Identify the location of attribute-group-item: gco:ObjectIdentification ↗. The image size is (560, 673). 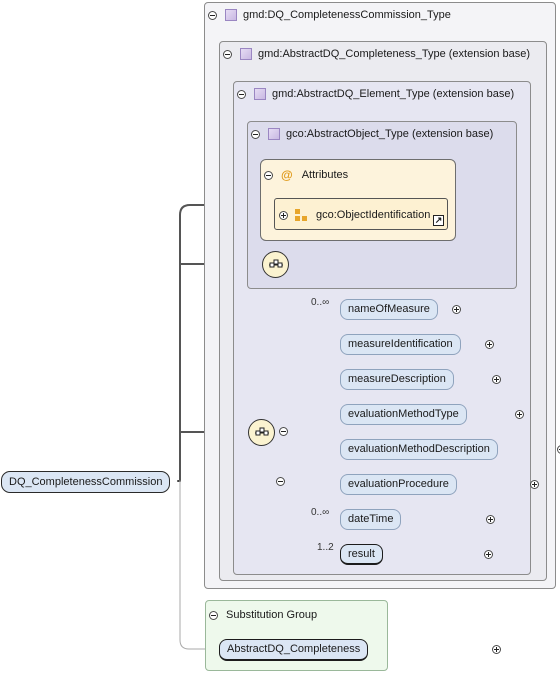
(361, 214).